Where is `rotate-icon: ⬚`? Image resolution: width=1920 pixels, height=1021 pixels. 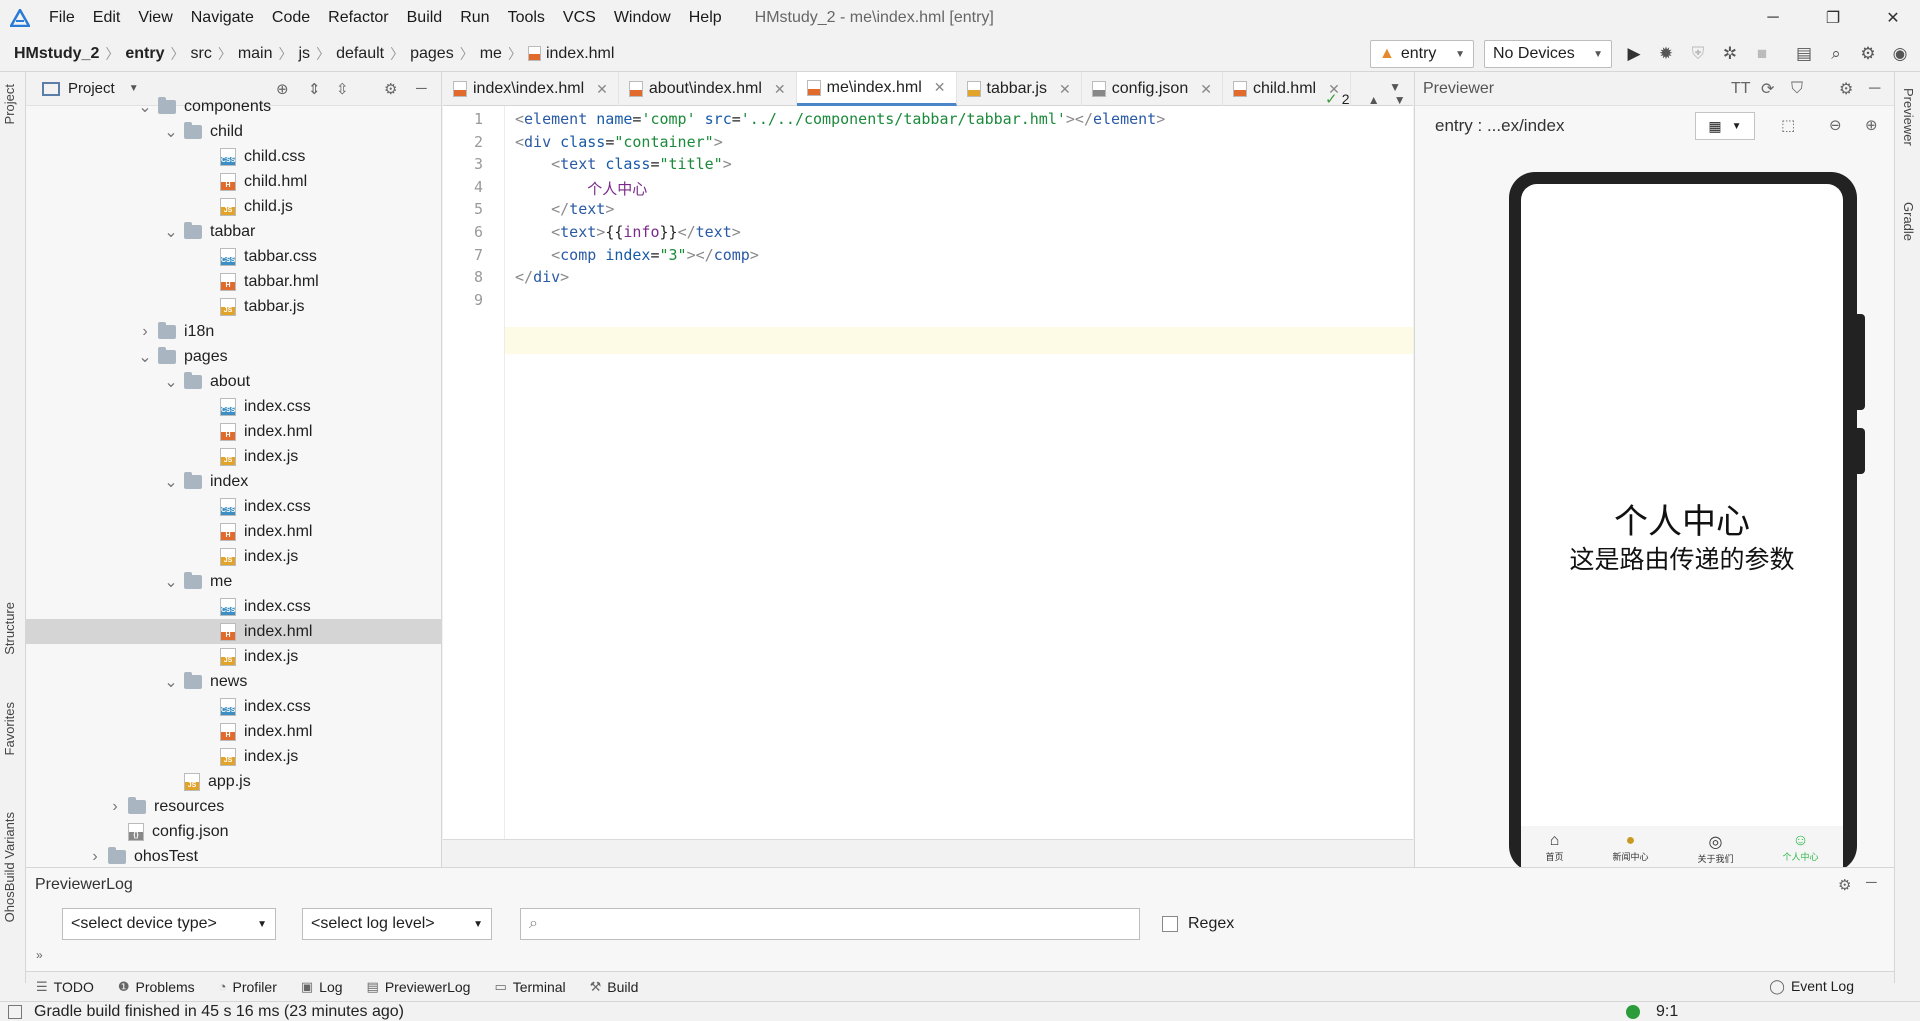
rotate-icon: ⬚ is located at coordinates (1788, 125).